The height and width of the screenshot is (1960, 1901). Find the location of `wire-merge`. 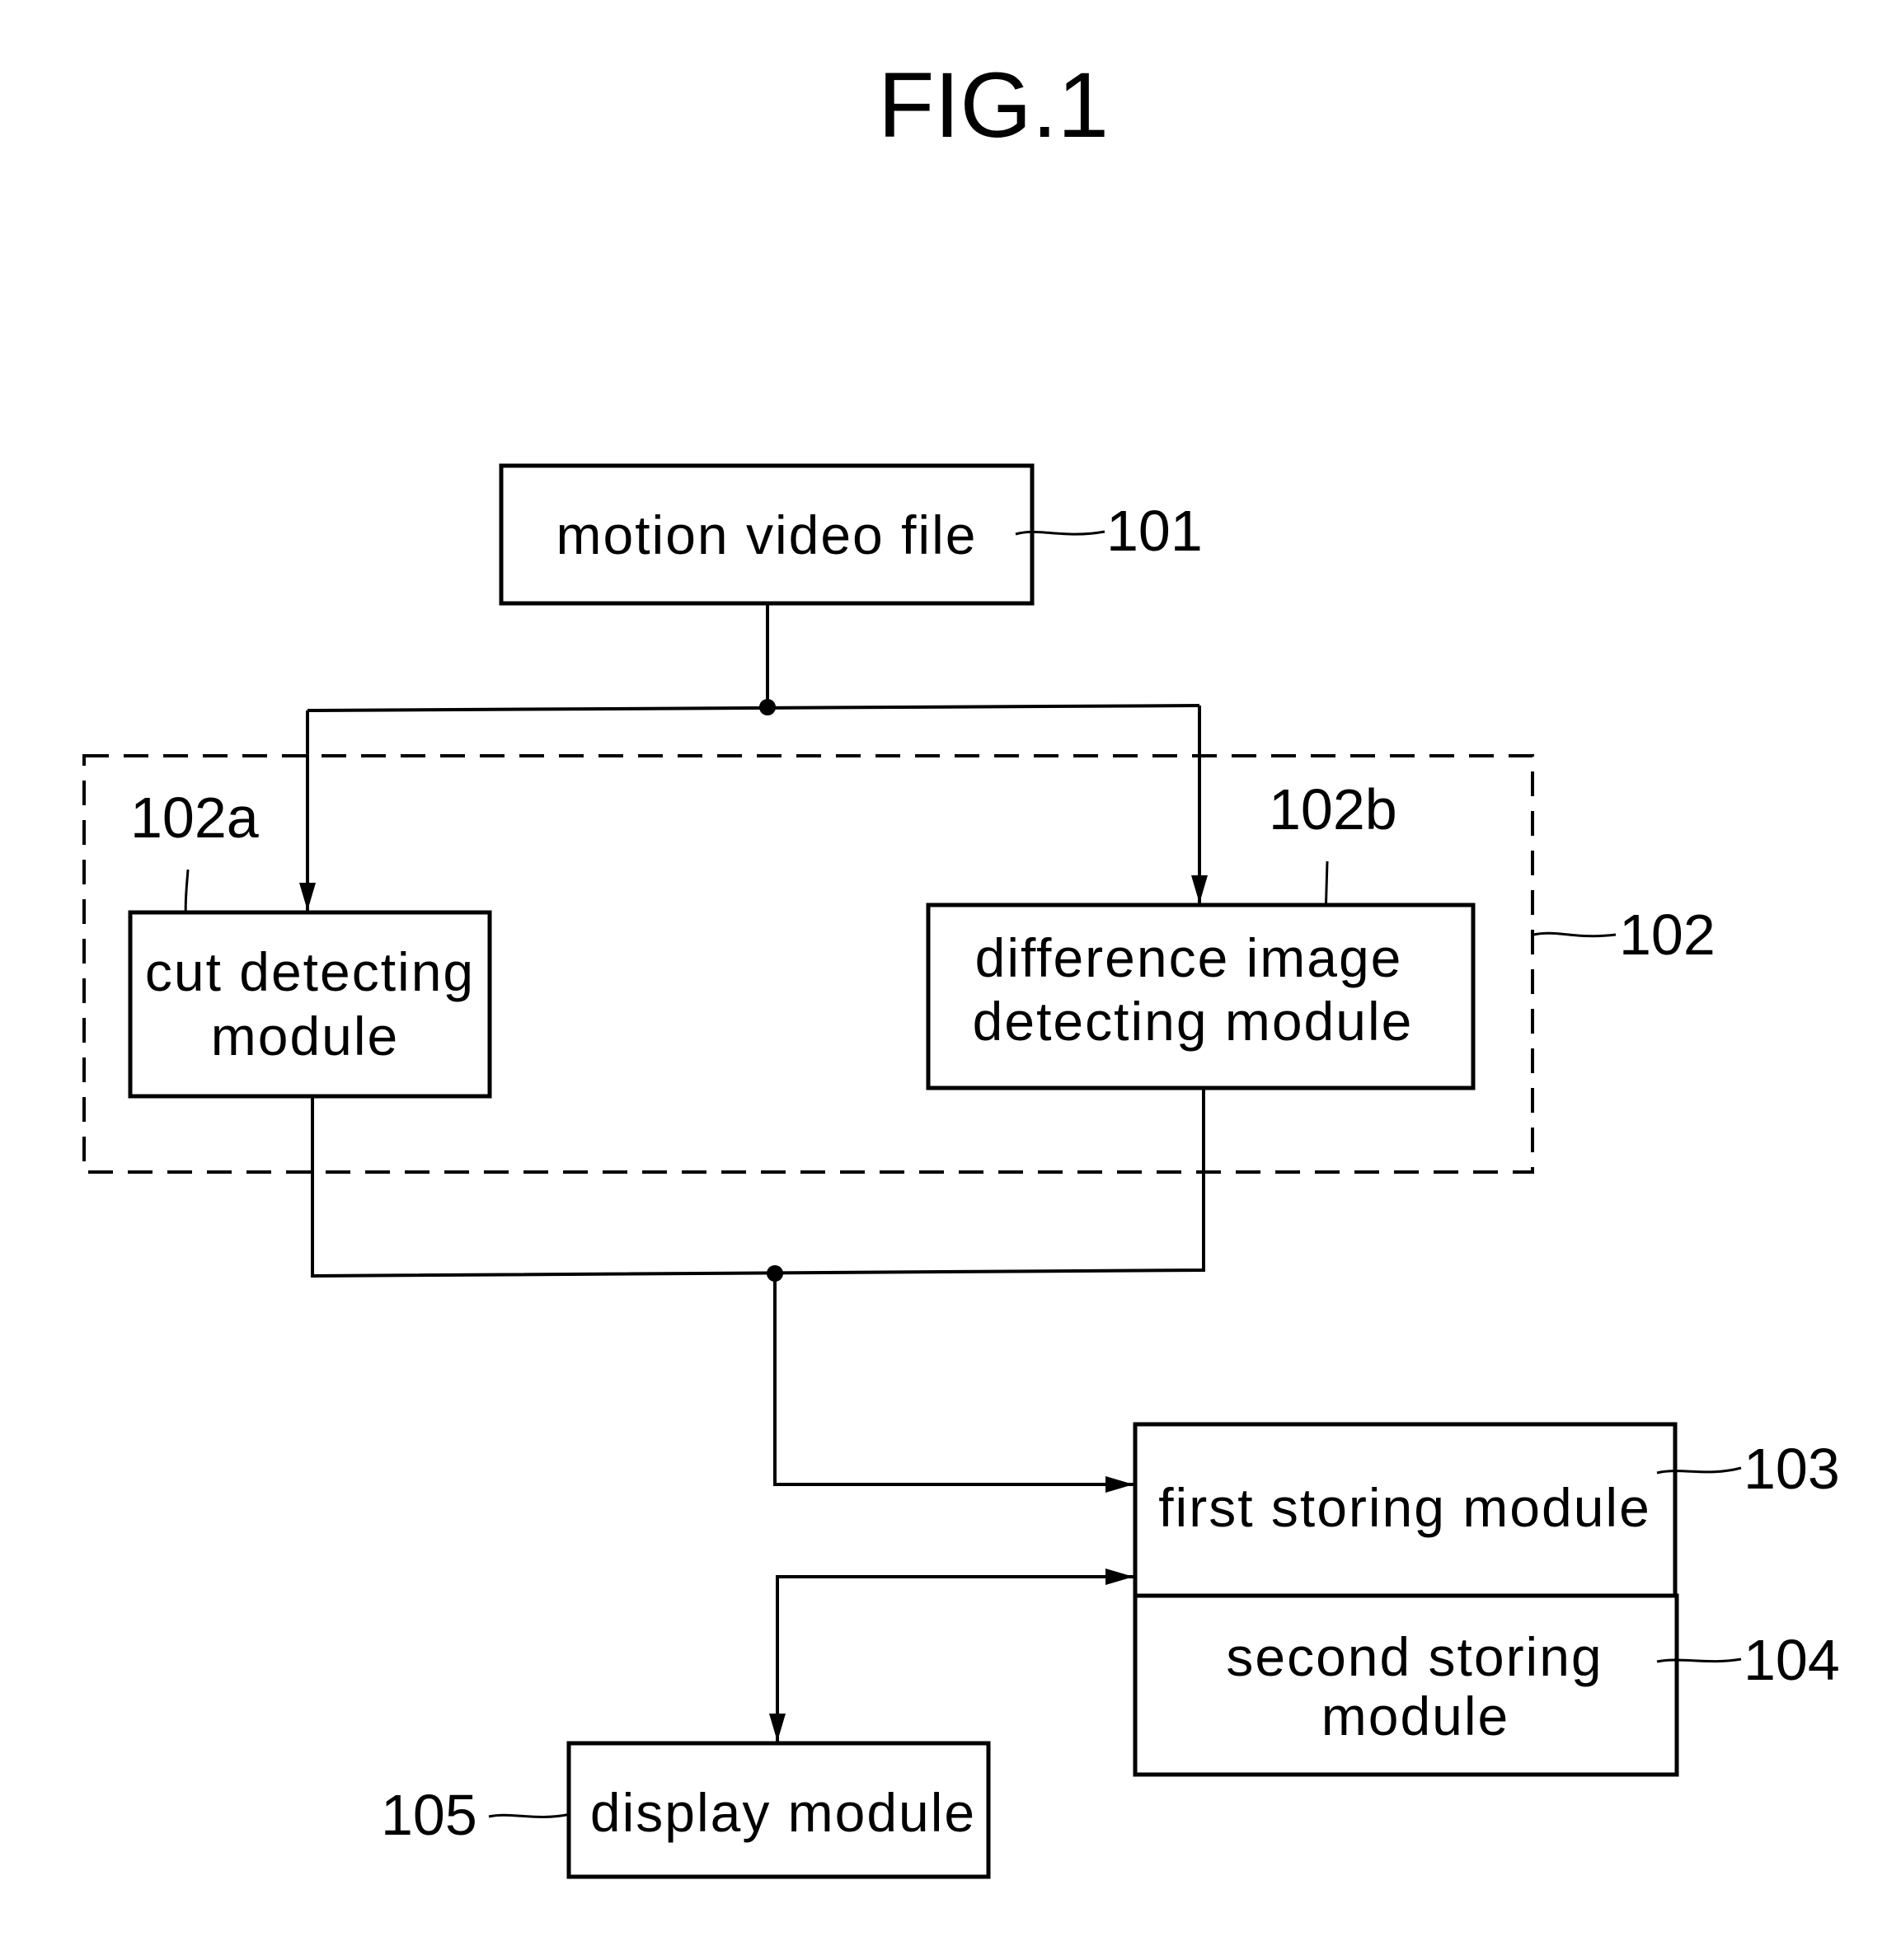

wire-merge is located at coordinates (758, 1183).